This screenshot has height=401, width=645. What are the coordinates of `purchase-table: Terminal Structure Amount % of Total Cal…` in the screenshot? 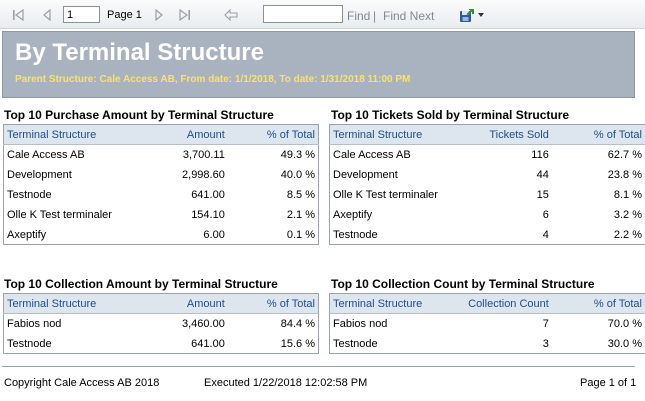 It's located at (161, 184).